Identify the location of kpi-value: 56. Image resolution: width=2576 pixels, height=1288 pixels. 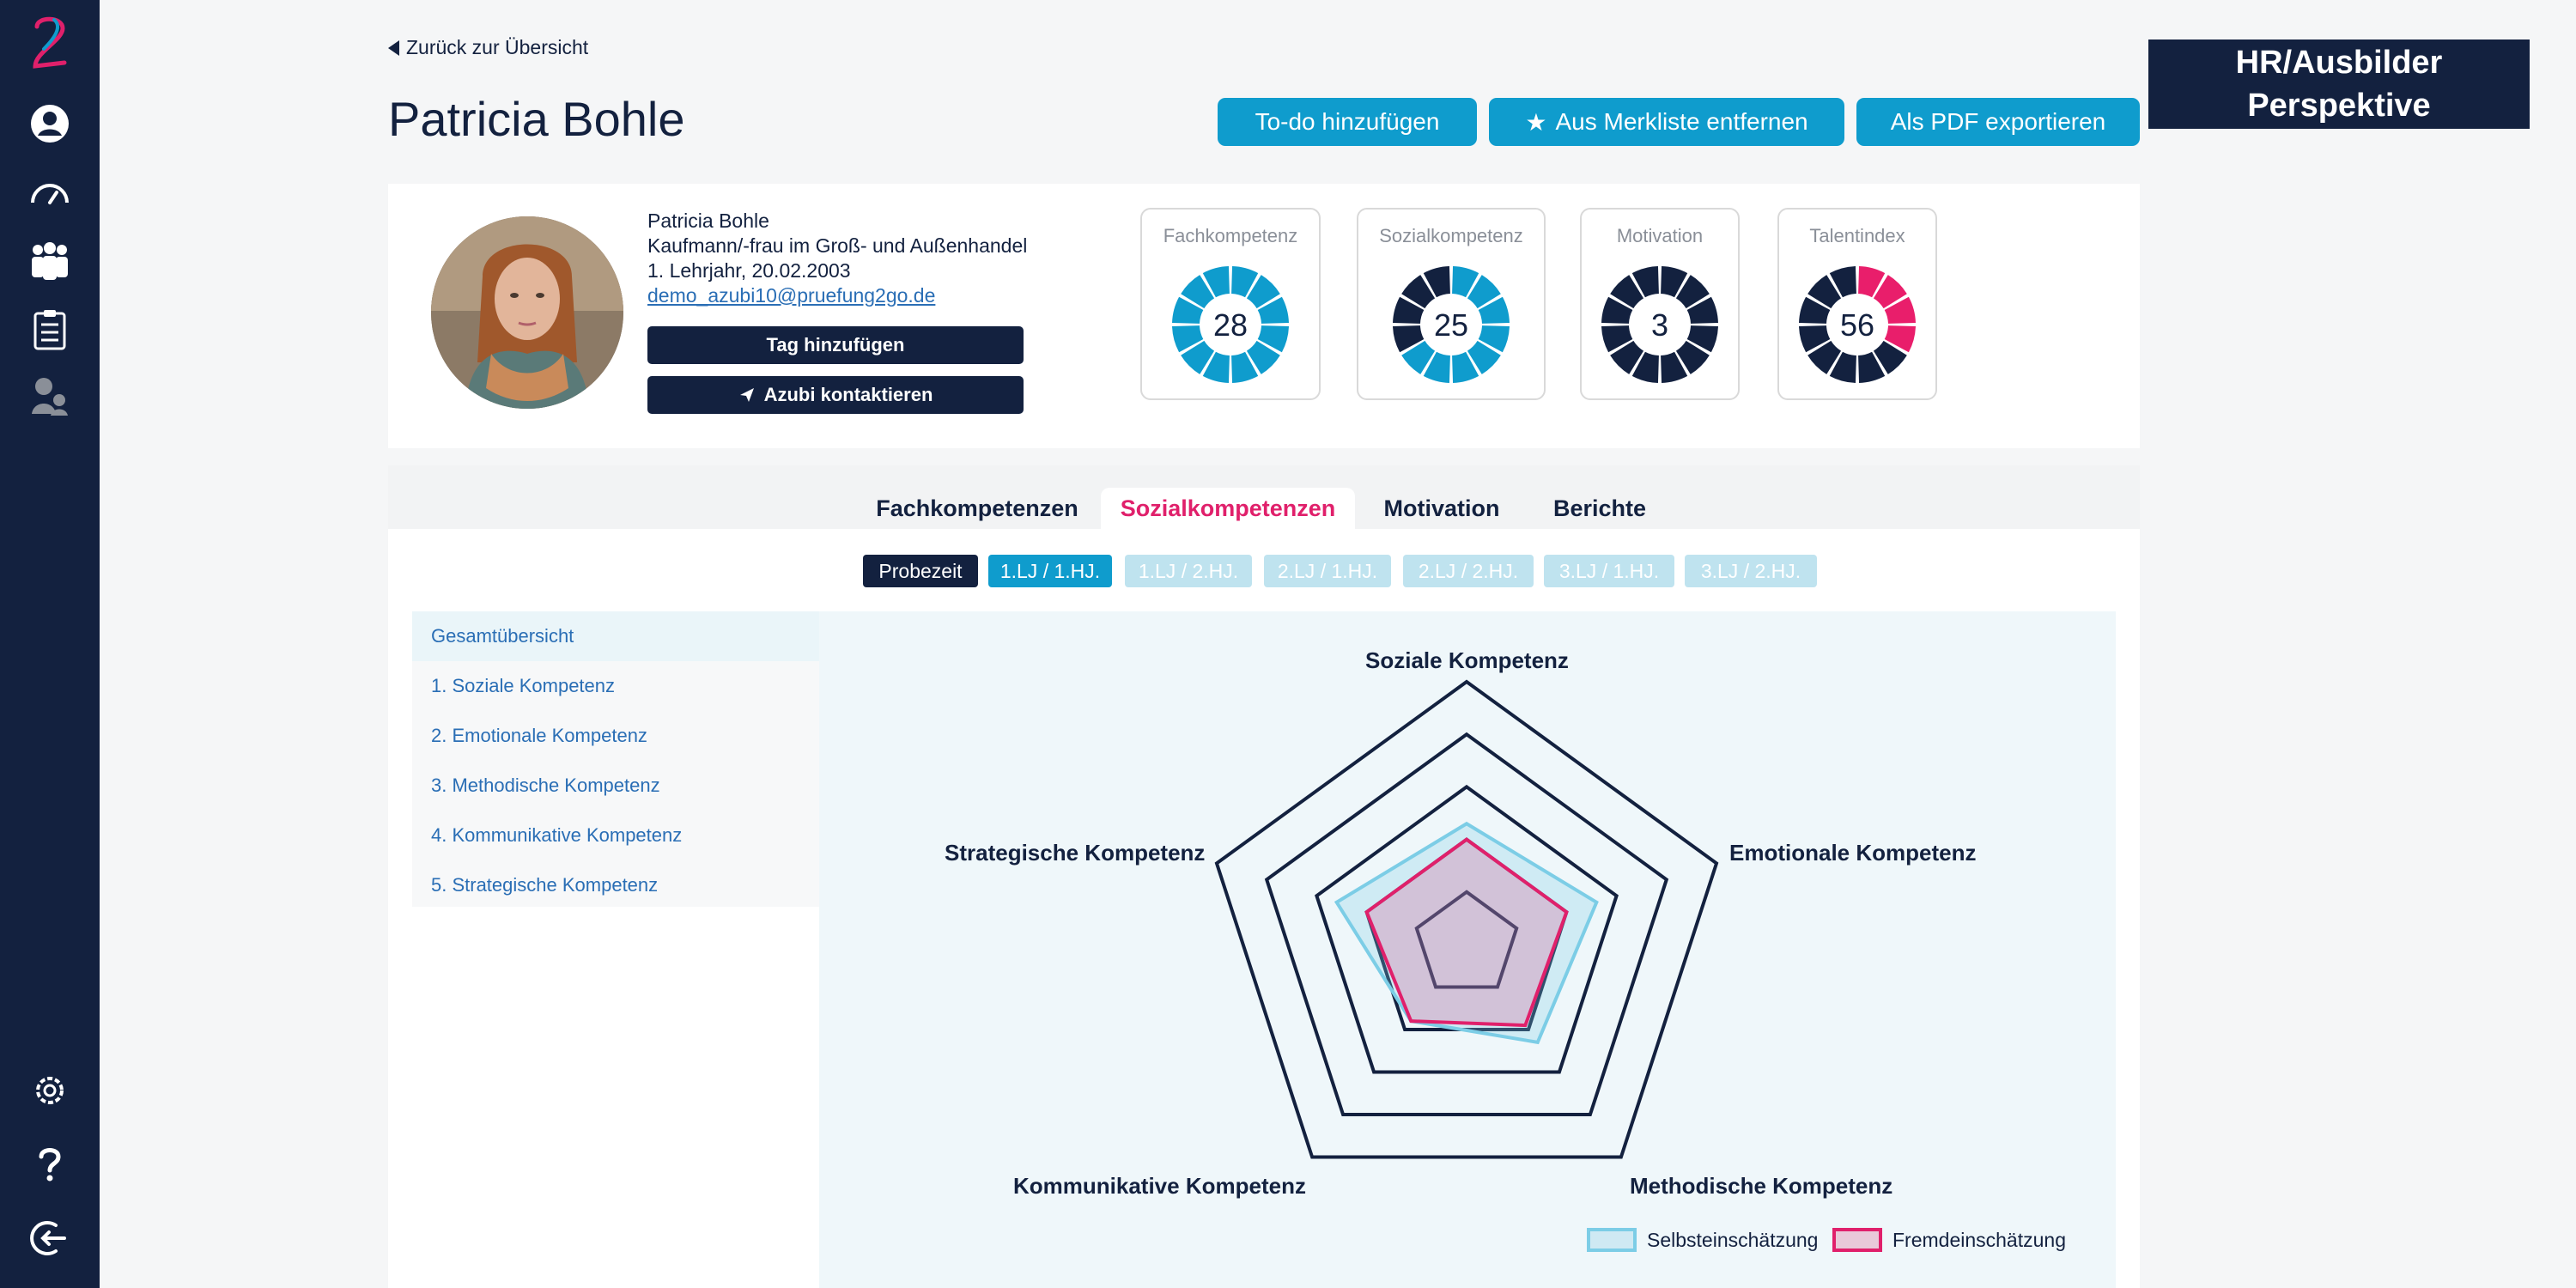
(1857, 325).